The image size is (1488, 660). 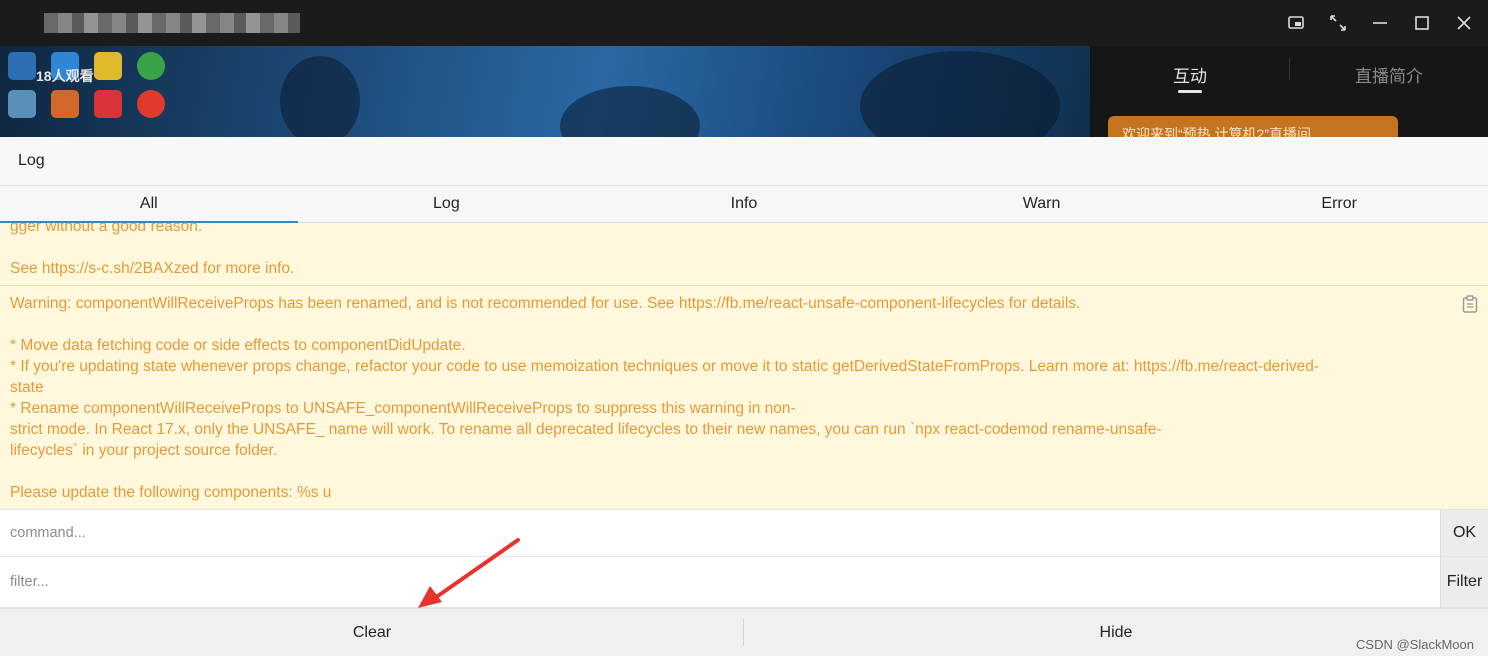 What do you see at coordinates (1464, 582) in the screenshot?
I see `filter-button: Filter` at bounding box center [1464, 582].